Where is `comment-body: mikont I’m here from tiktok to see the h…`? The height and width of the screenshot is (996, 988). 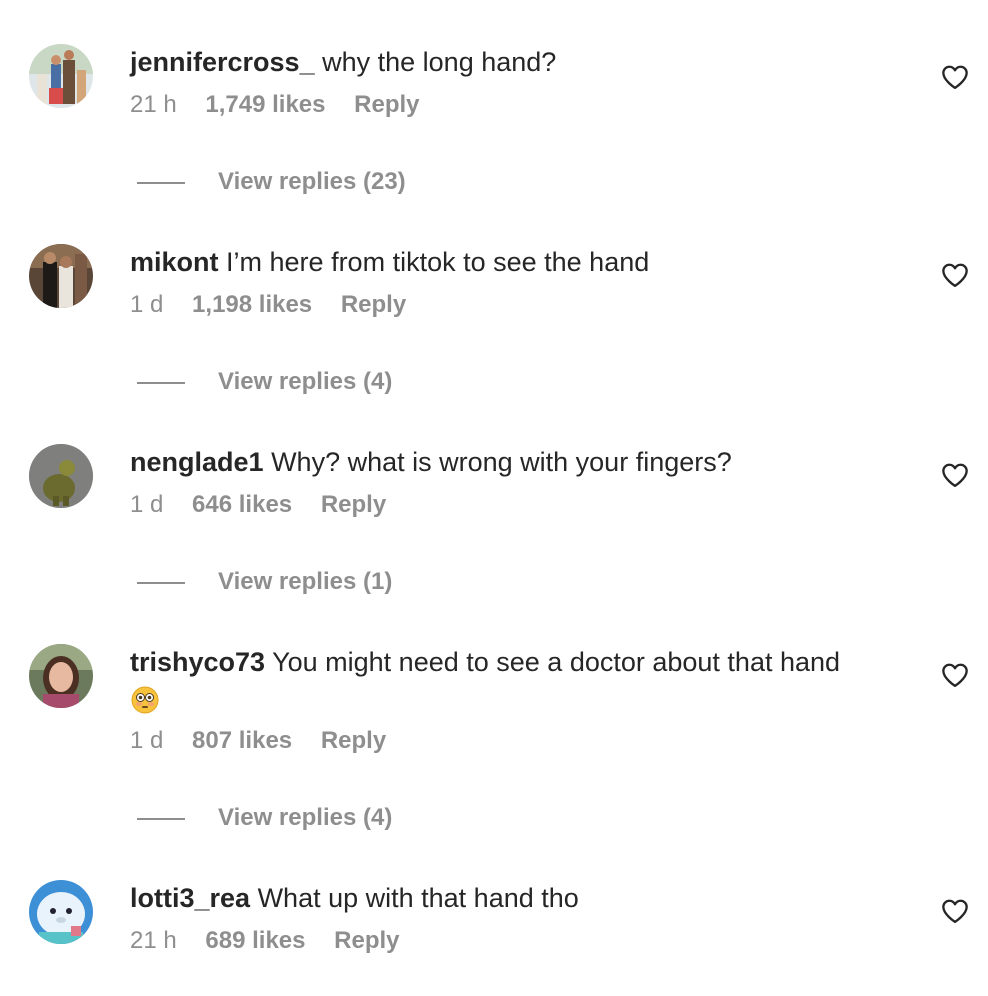 comment-body: mikont I’m here from tiktok to see the h… is located at coordinates (520, 282).